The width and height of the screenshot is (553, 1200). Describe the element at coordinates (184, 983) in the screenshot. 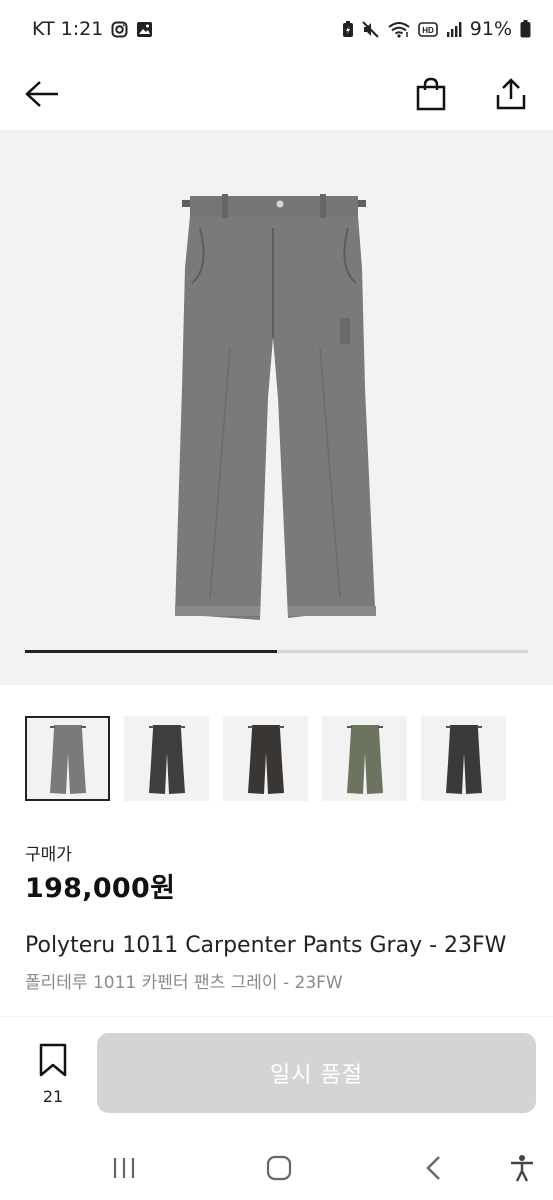

I see `product-subtitle: 폴리테루 1011 카펜터 팬츠 그레이 - 23FW` at that location.